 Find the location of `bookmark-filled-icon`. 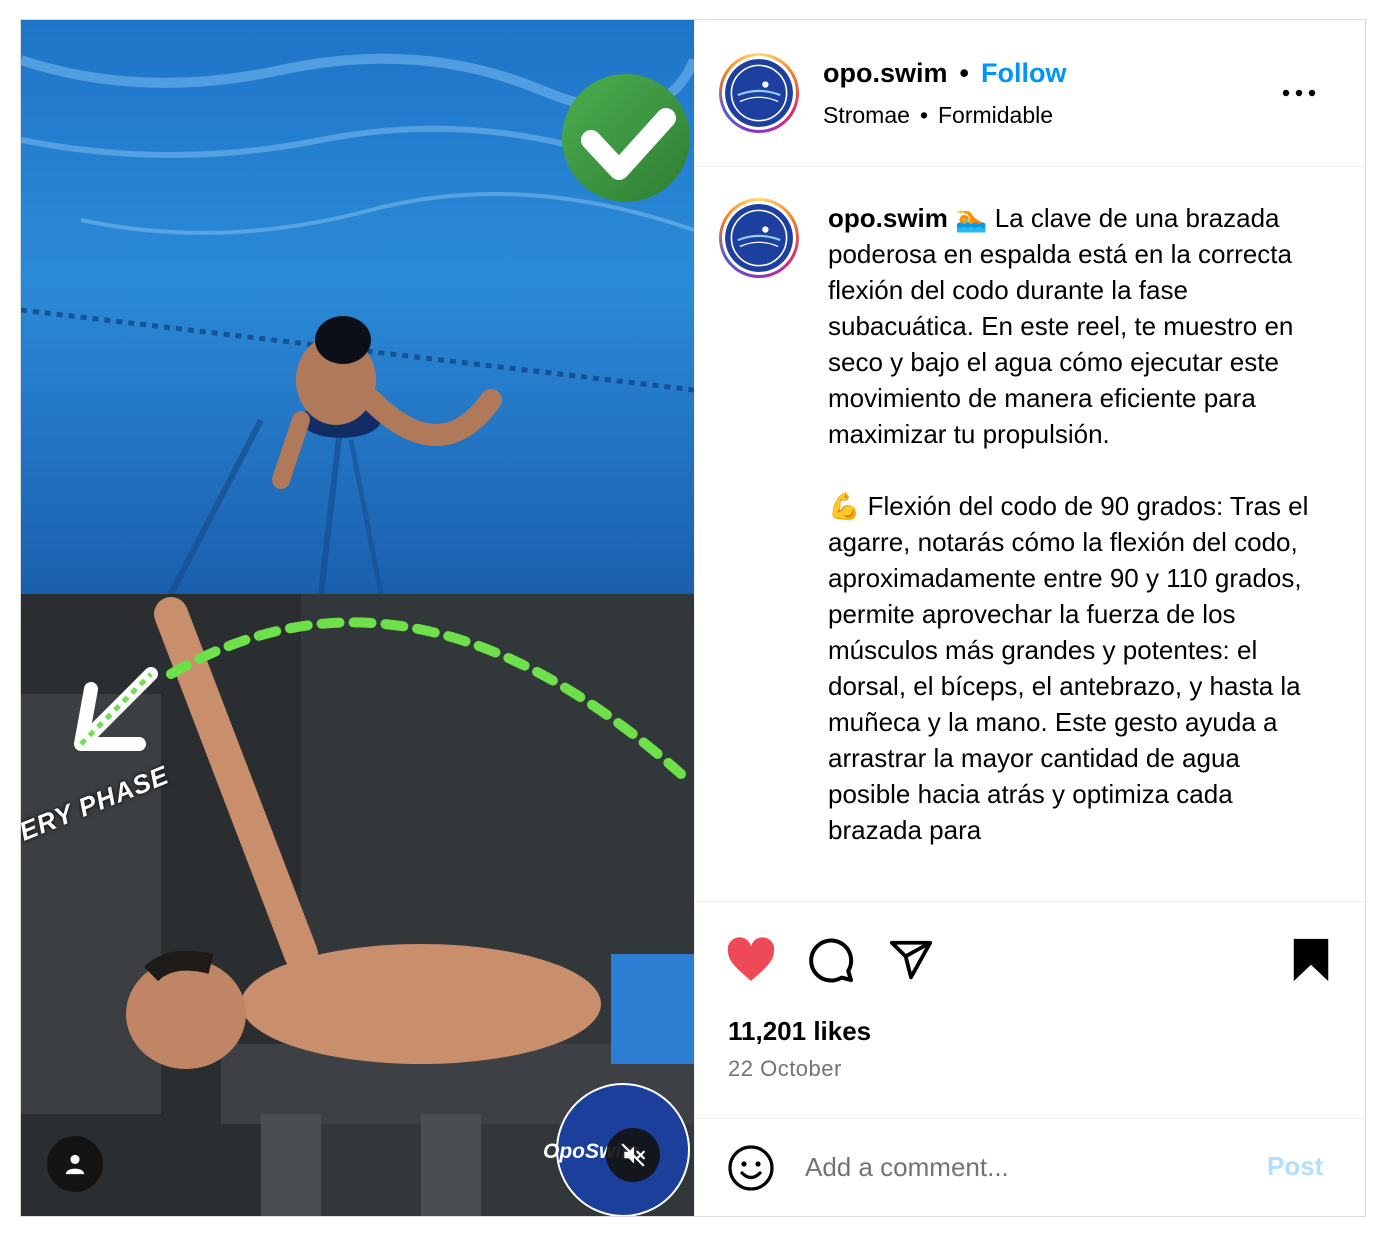

bookmark-filled-icon is located at coordinates (1311, 960).